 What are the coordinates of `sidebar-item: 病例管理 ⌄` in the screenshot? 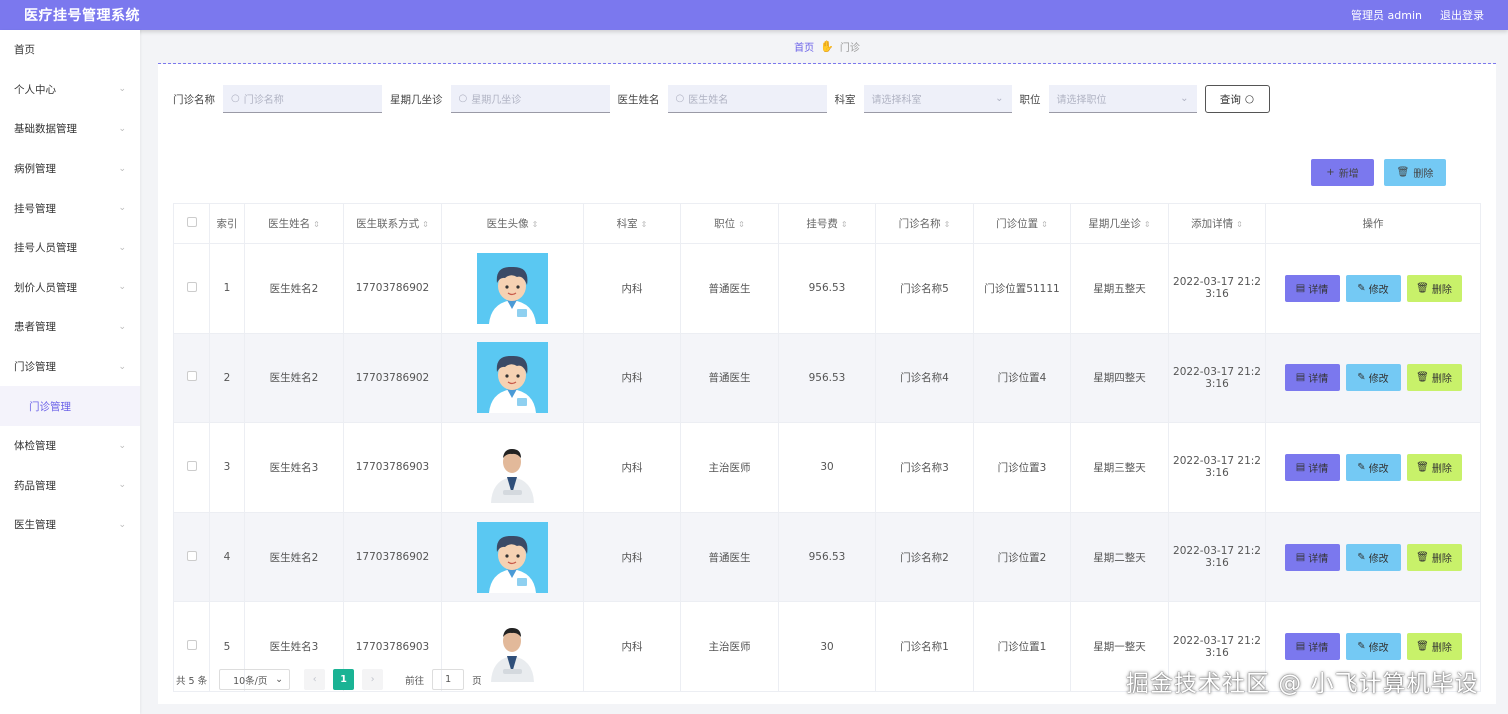 It's located at (70, 169).